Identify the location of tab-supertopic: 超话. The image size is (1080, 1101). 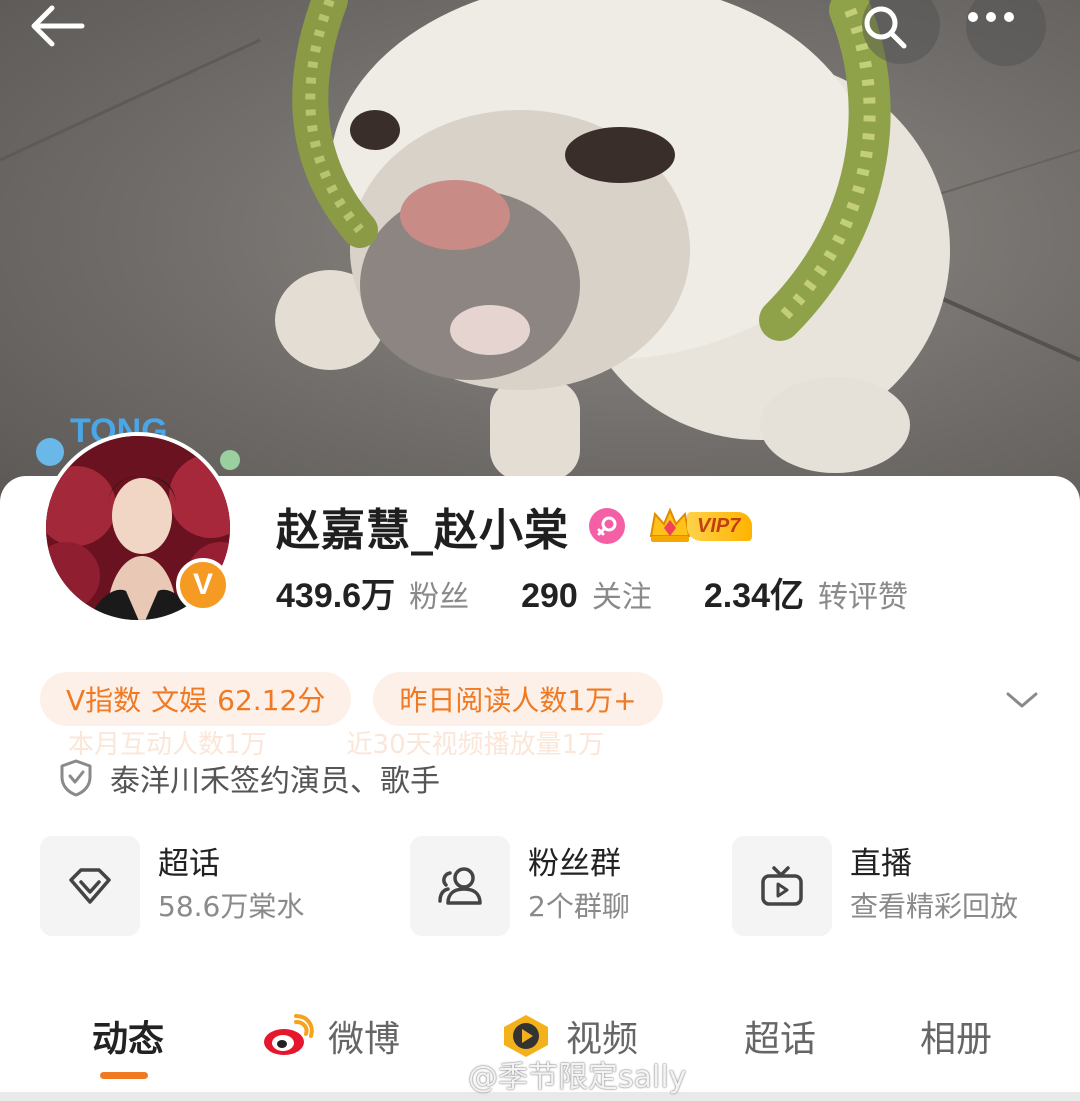
(780, 1036).